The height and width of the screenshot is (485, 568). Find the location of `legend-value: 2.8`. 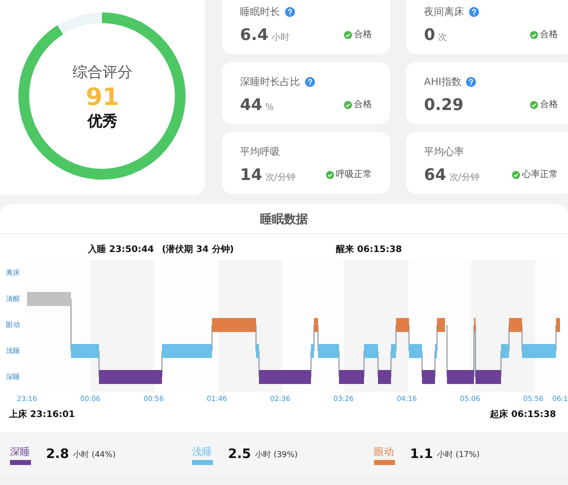

legend-value: 2.8 is located at coordinates (58, 454).